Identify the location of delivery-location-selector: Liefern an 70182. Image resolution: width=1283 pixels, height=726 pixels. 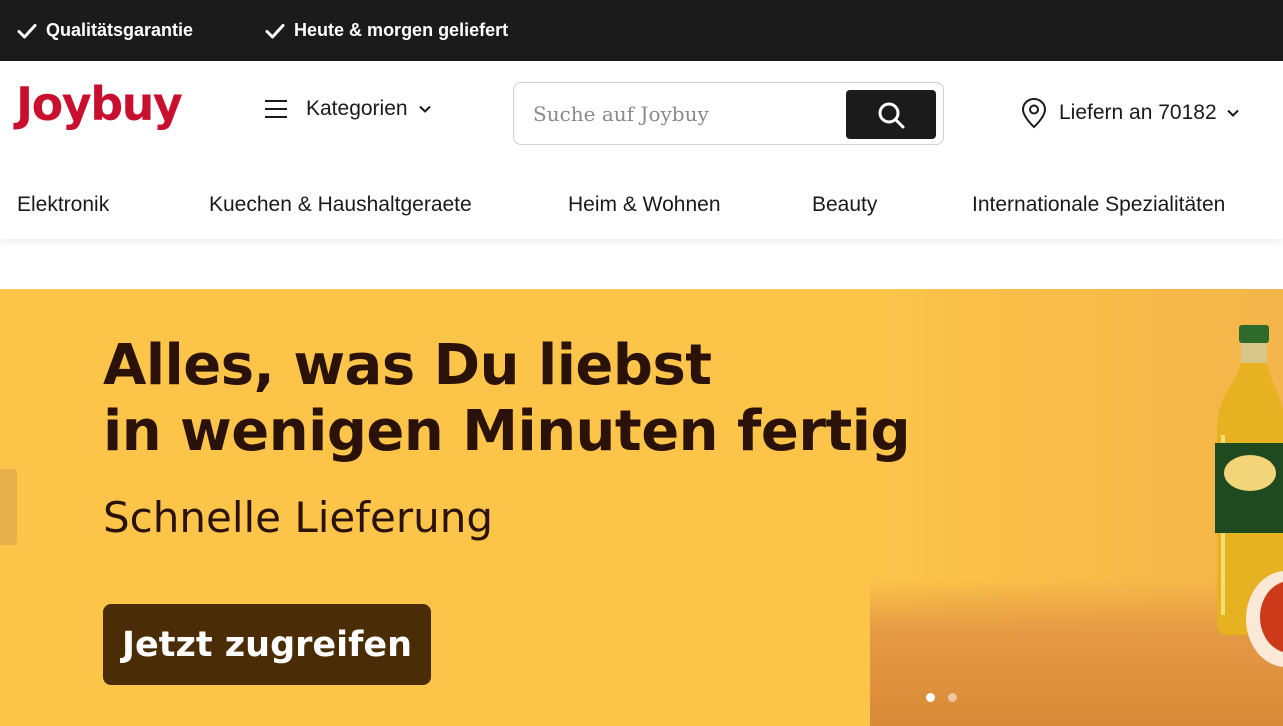
(1130, 113).